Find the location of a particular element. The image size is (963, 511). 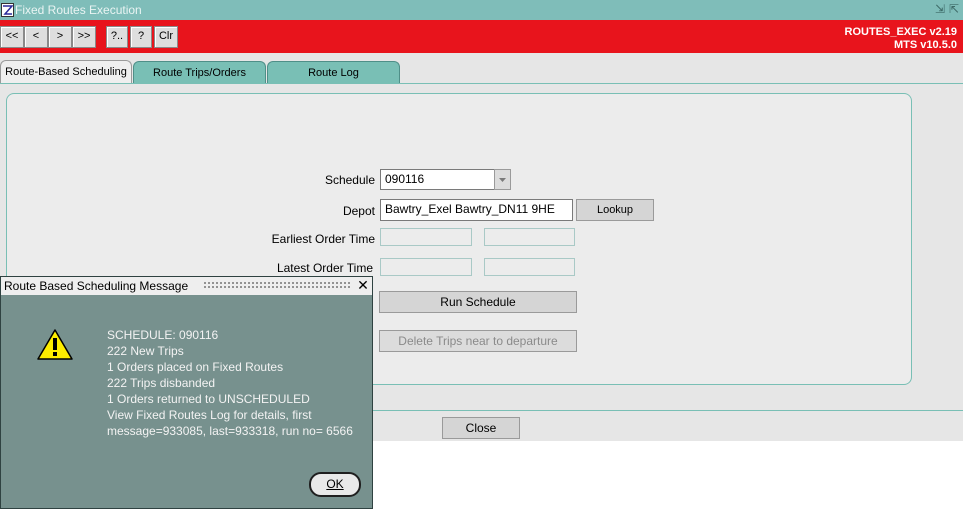

earliest-order-time-label: Earliest Order Time is located at coordinates (323, 239).